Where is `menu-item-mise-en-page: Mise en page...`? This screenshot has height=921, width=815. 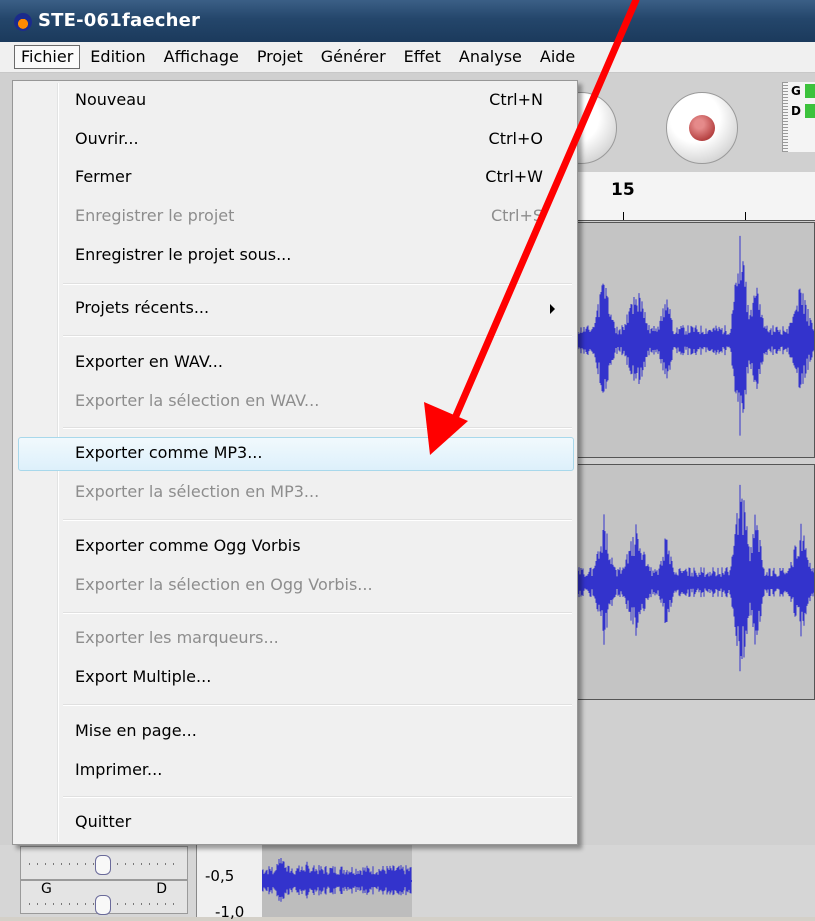 menu-item-mise-en-page: Mise en page... is located at coordinates (295, 732).